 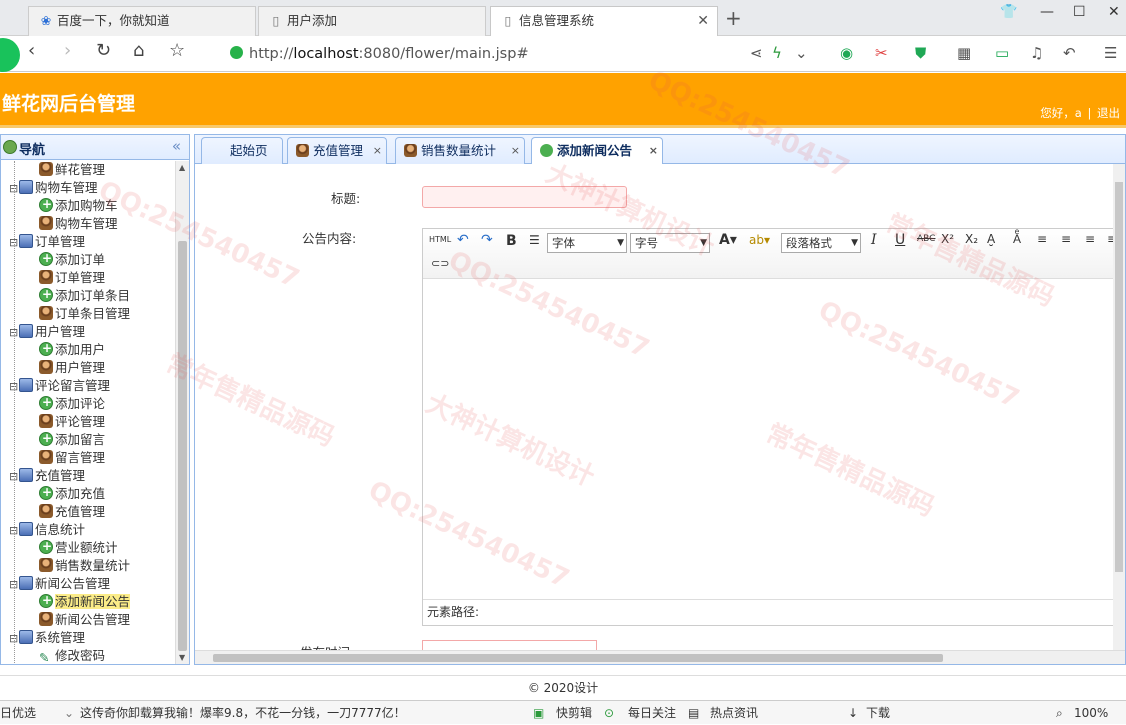 I want to click on html-source-button: HTML, so click(x=440, y=239).